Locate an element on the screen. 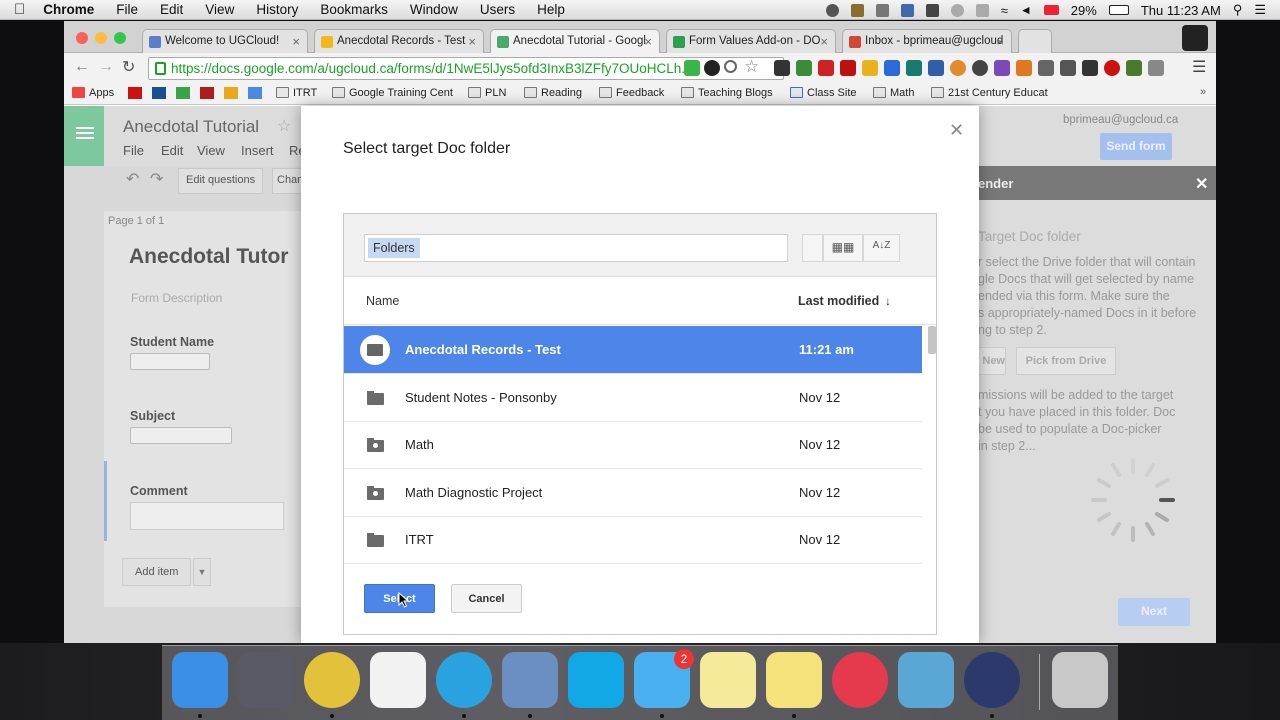 The image size is (1280, 720). bookmark-feedback: Feedback is located at coordinates (631, 93).